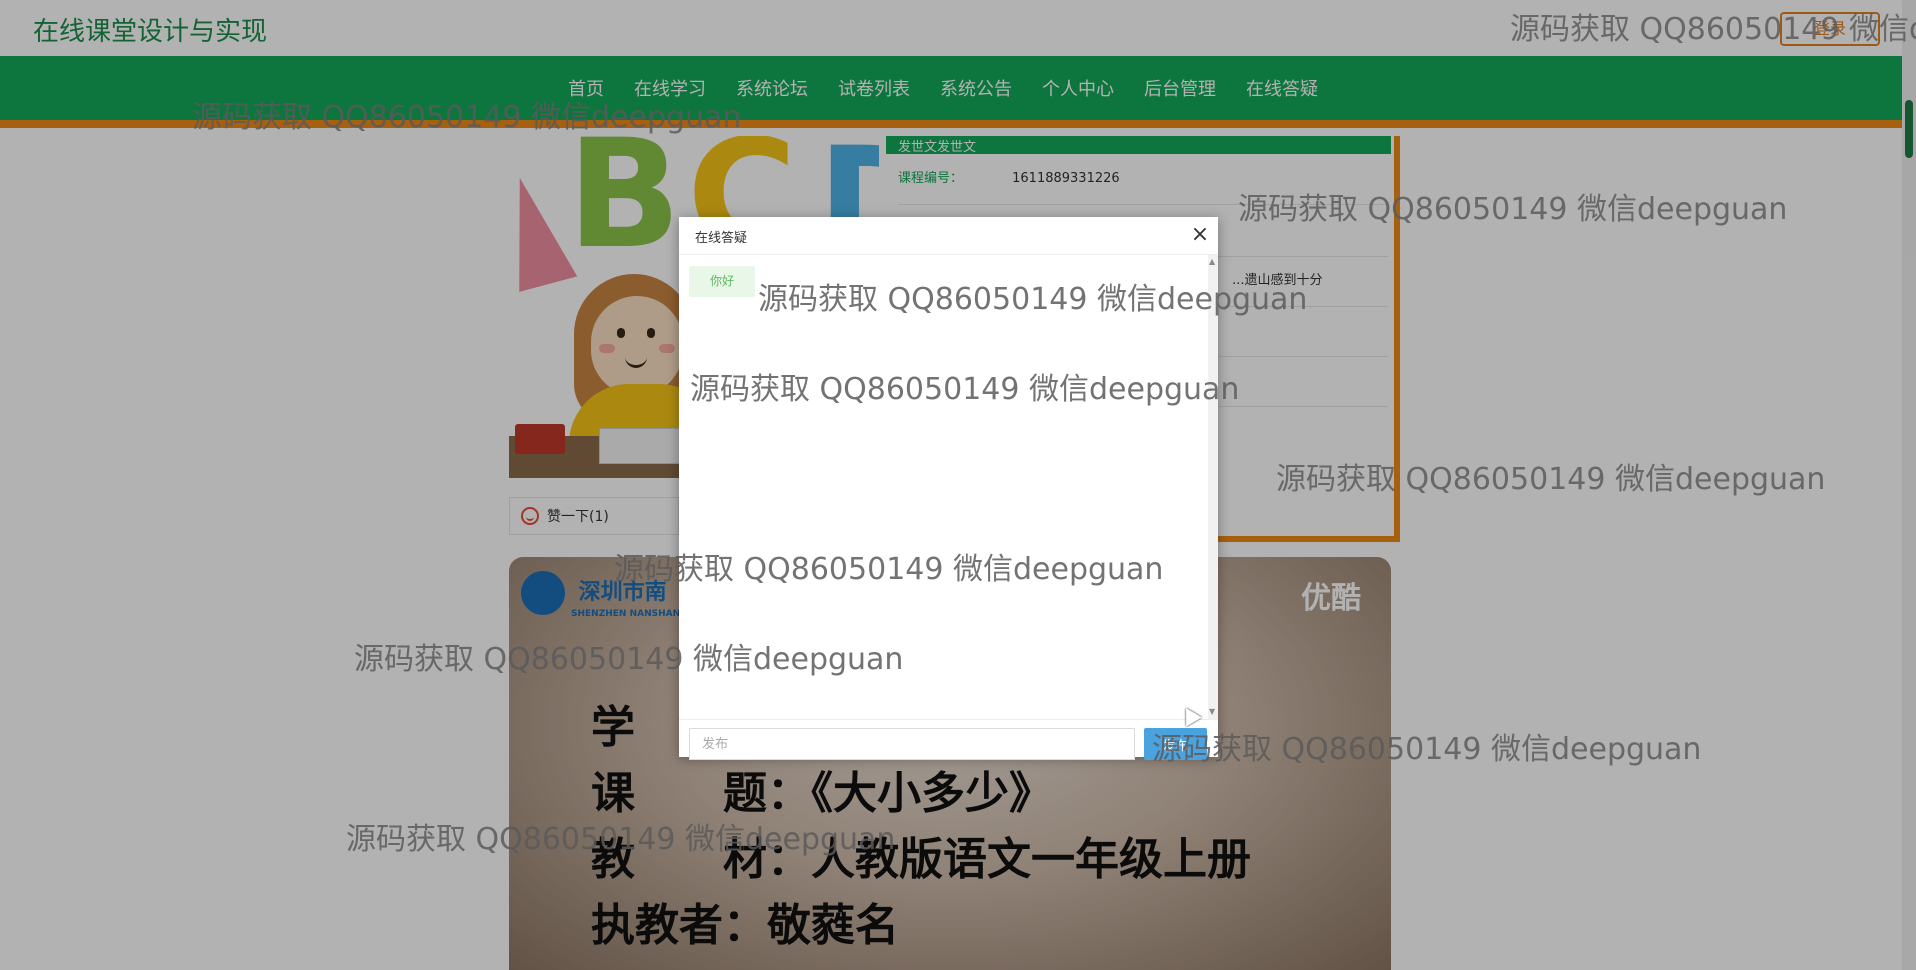 The width and height of the screenshot is (1916, 970). I want to click on dialog-title: 在线答疑, so click(721, 238).